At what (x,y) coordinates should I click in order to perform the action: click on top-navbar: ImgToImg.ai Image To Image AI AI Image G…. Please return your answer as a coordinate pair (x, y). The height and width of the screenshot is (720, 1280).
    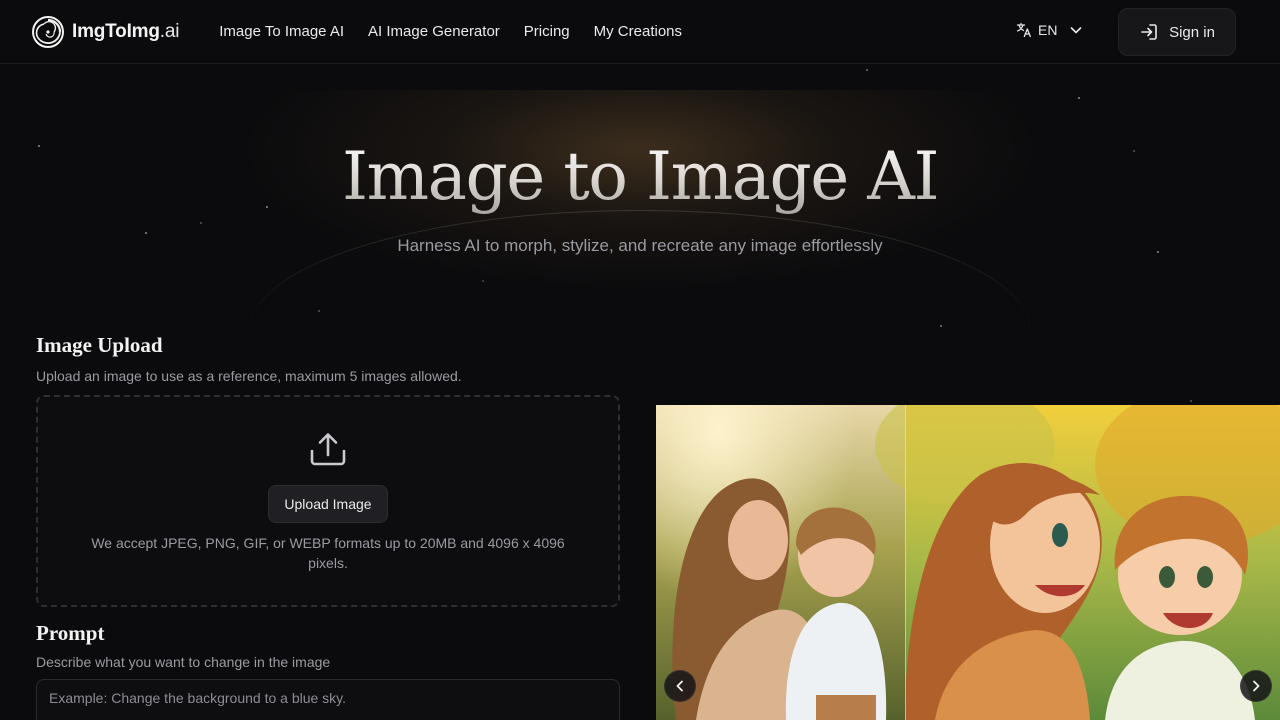
    Looking at the image, I should click on (640, 32).